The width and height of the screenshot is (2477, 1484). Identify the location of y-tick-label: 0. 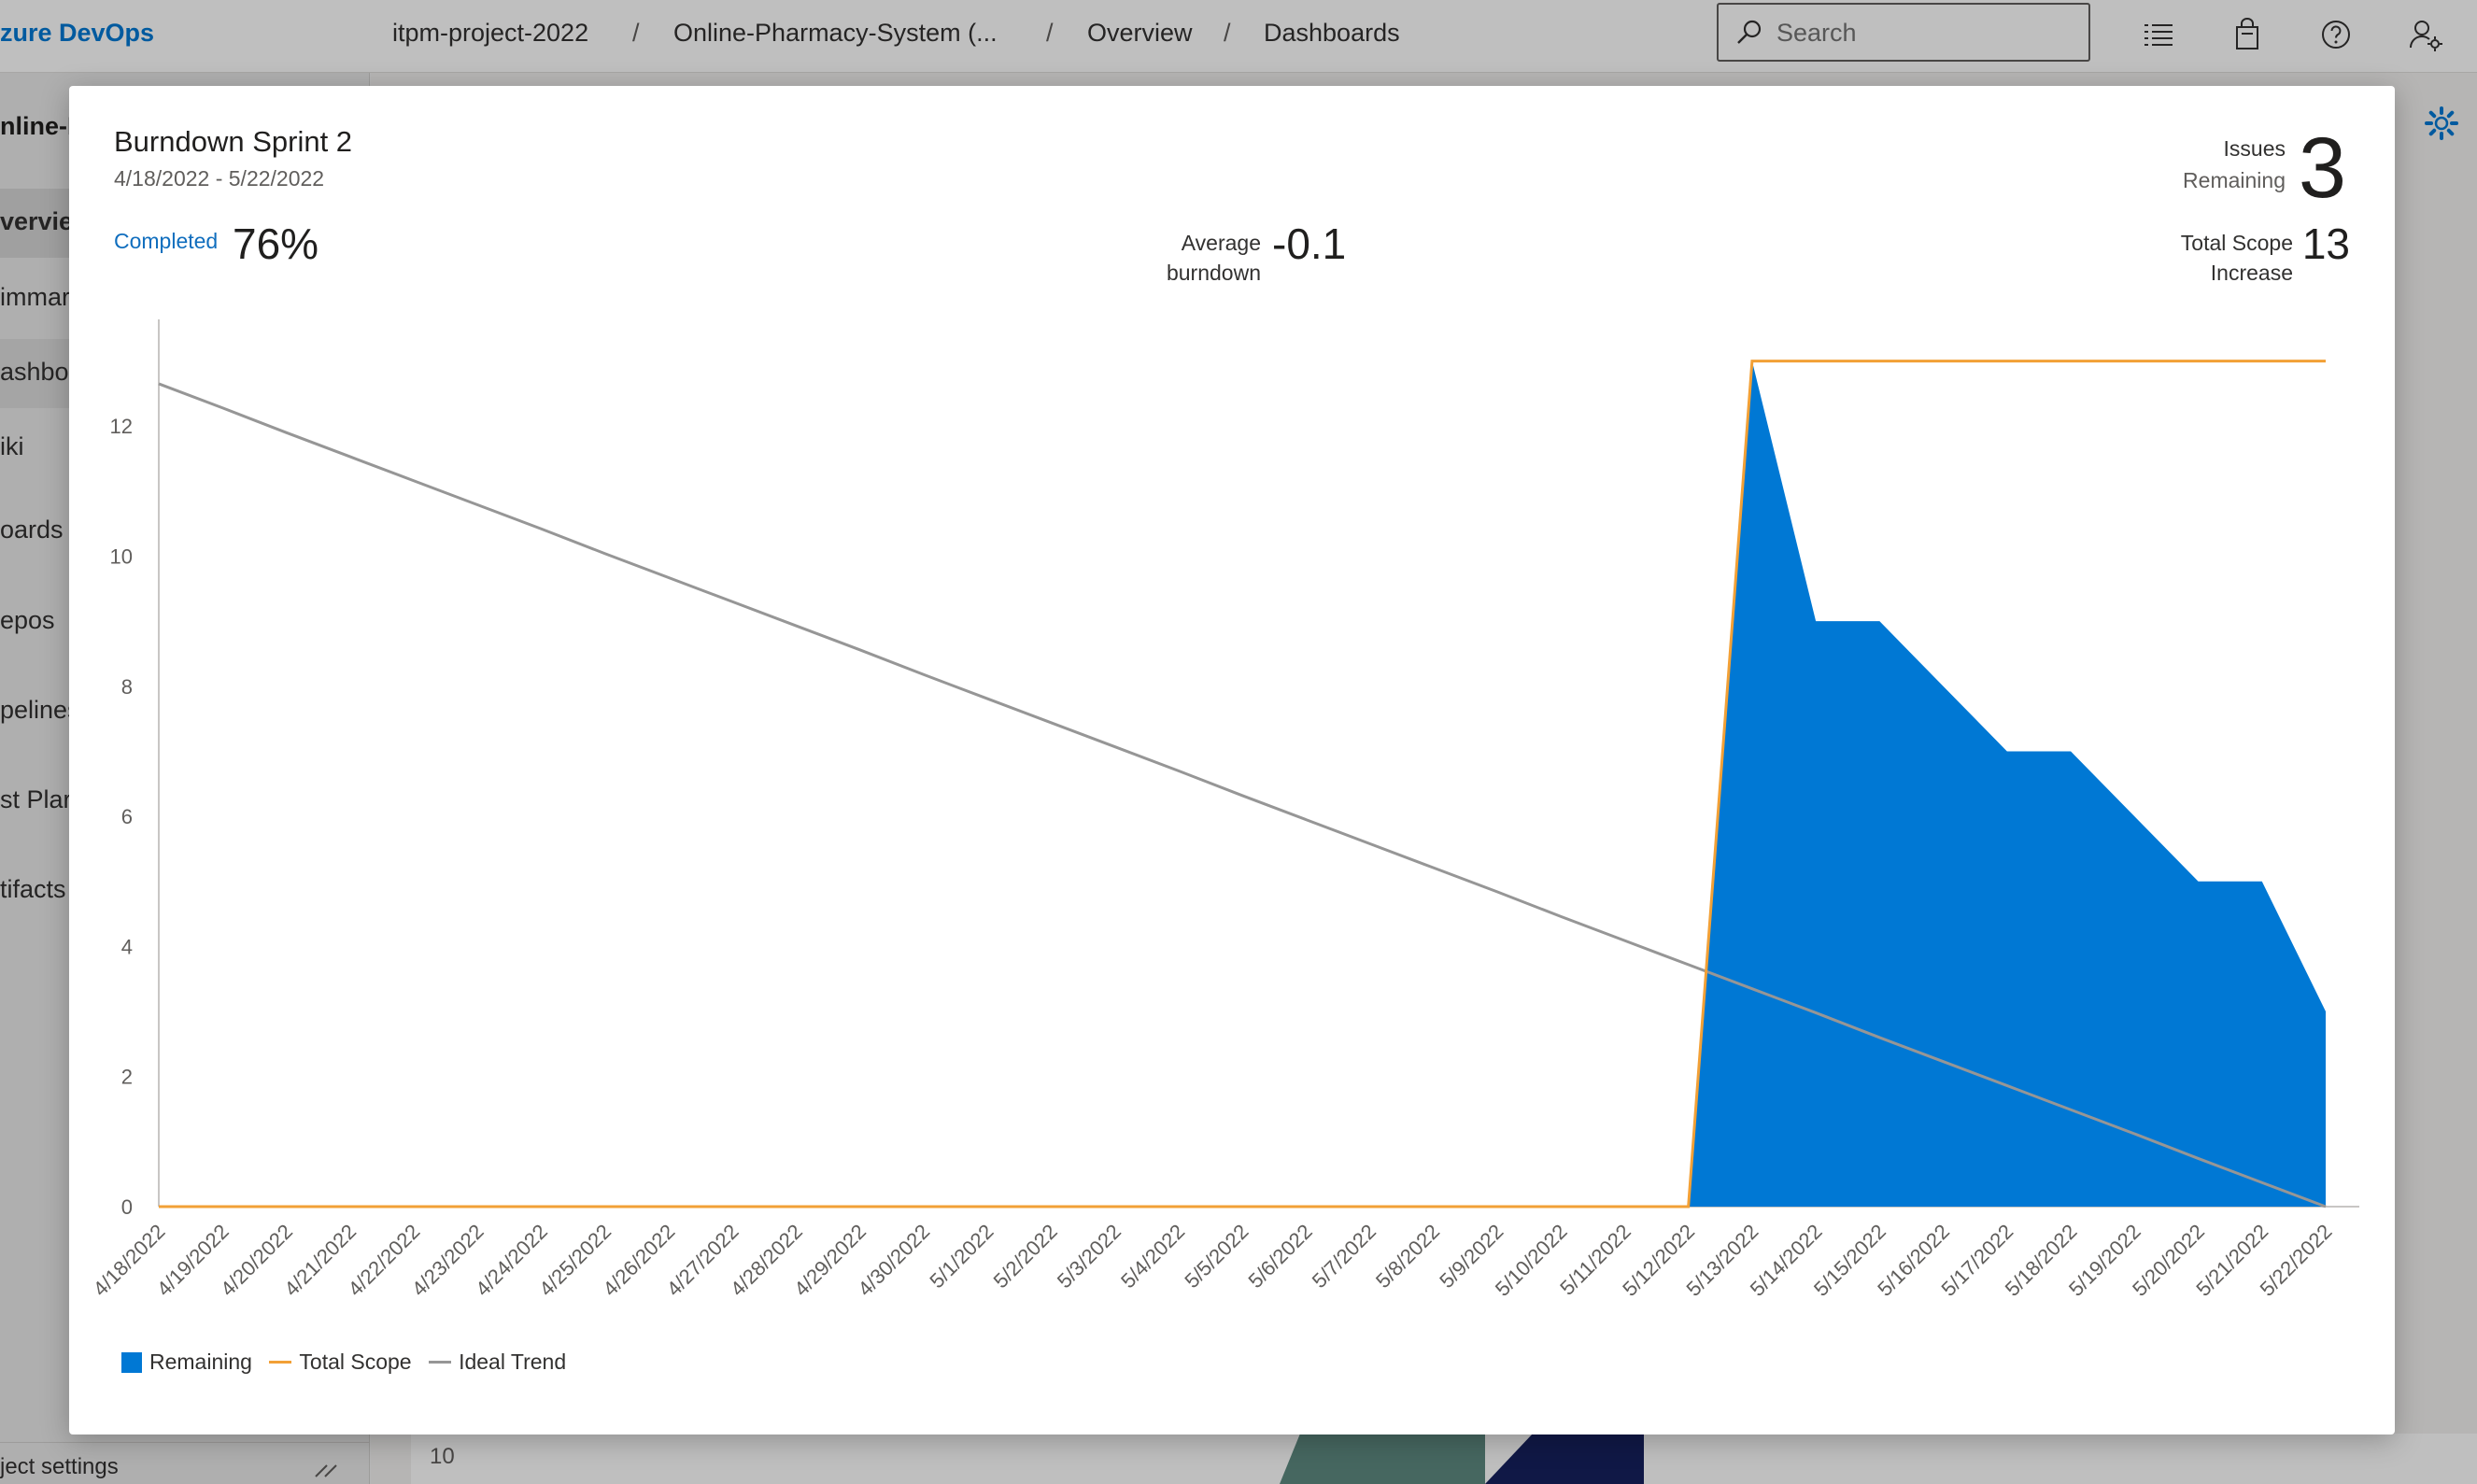
(127, 1207).